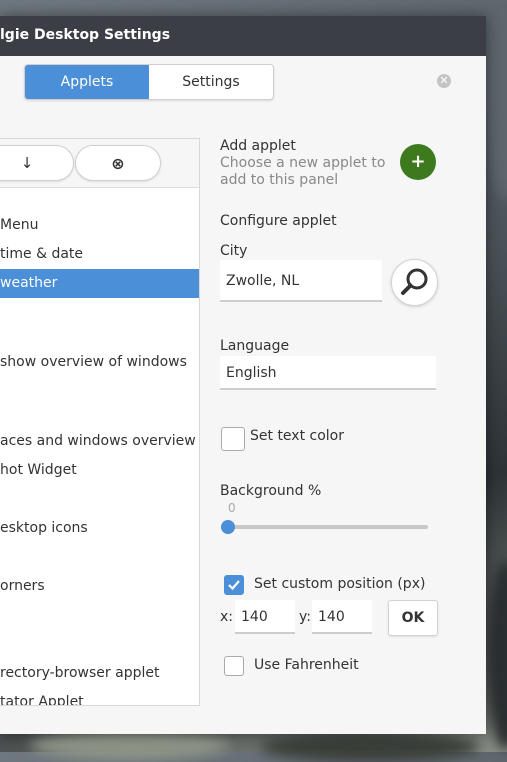 The width and height of the screenshot is (507, 762). I want to click on custom-position-label: Set custom position (px), so click(340, 584).